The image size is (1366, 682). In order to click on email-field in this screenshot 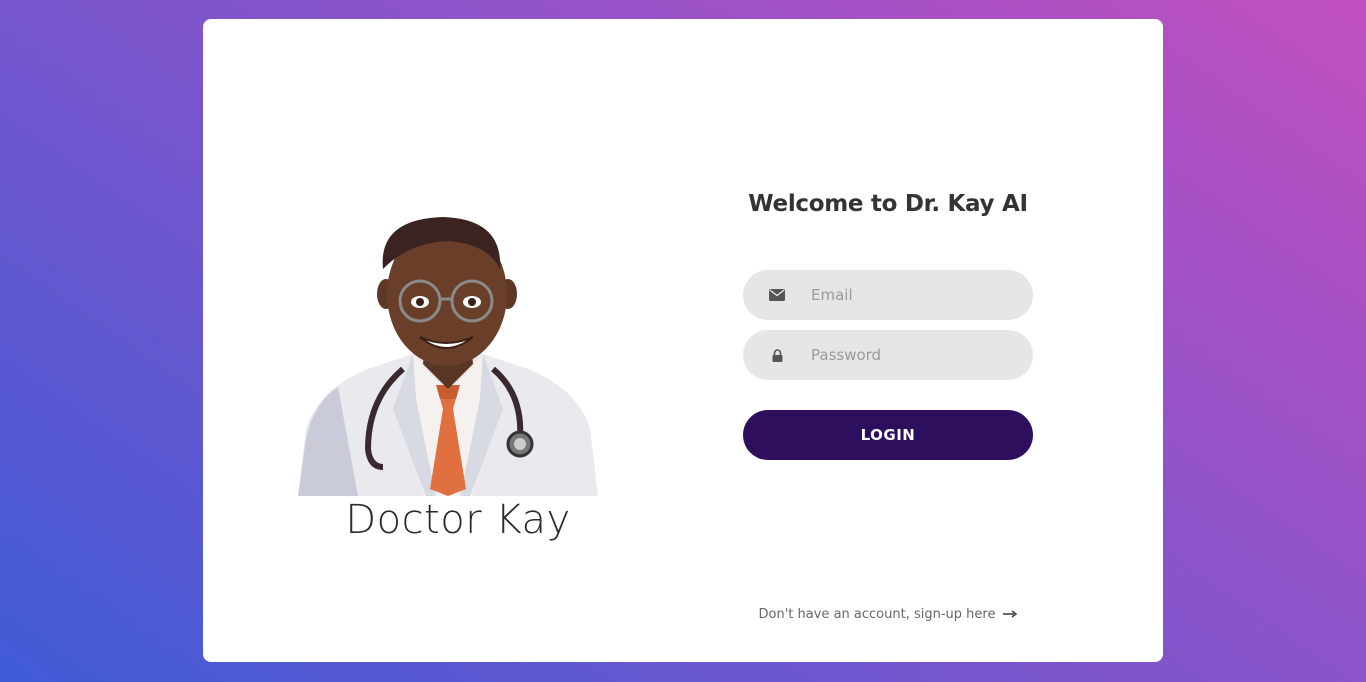, I will do `click(888, 295)`.